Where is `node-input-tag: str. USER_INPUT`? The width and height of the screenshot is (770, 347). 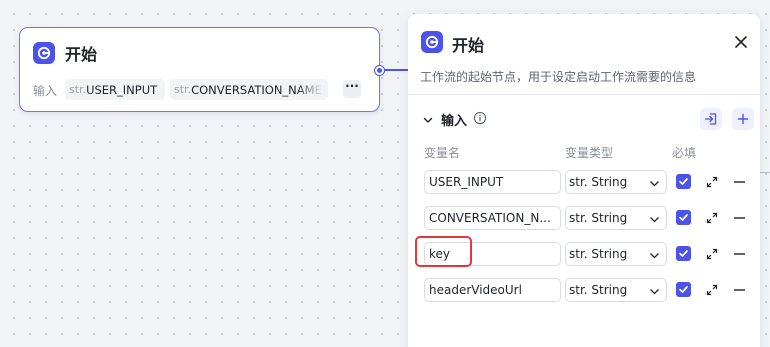
node-input-tag: str. USER_INPUT is located at coordinates (115, 89).